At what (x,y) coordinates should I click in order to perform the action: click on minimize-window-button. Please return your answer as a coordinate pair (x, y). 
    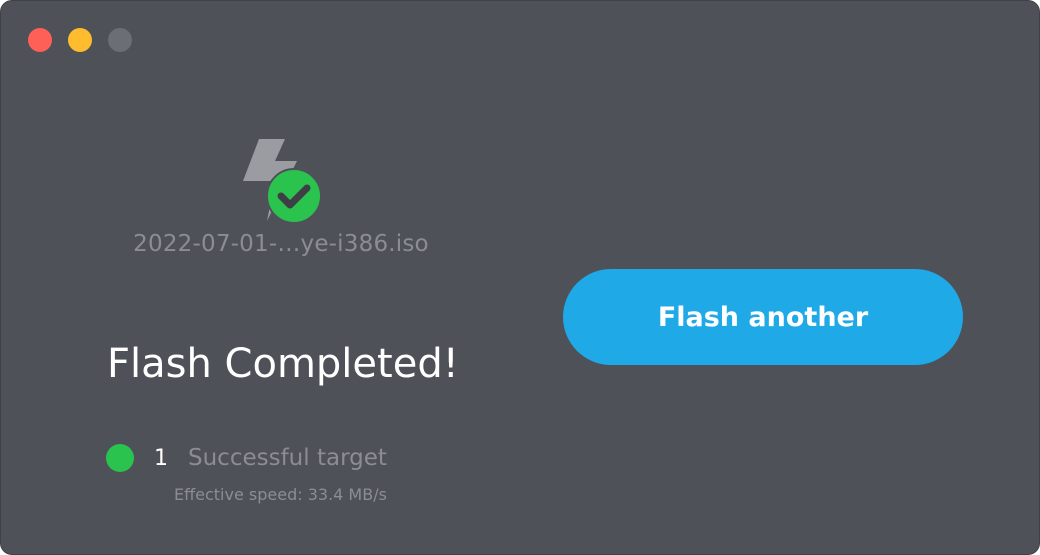
    Looking at the image, I should click on (80, 40).